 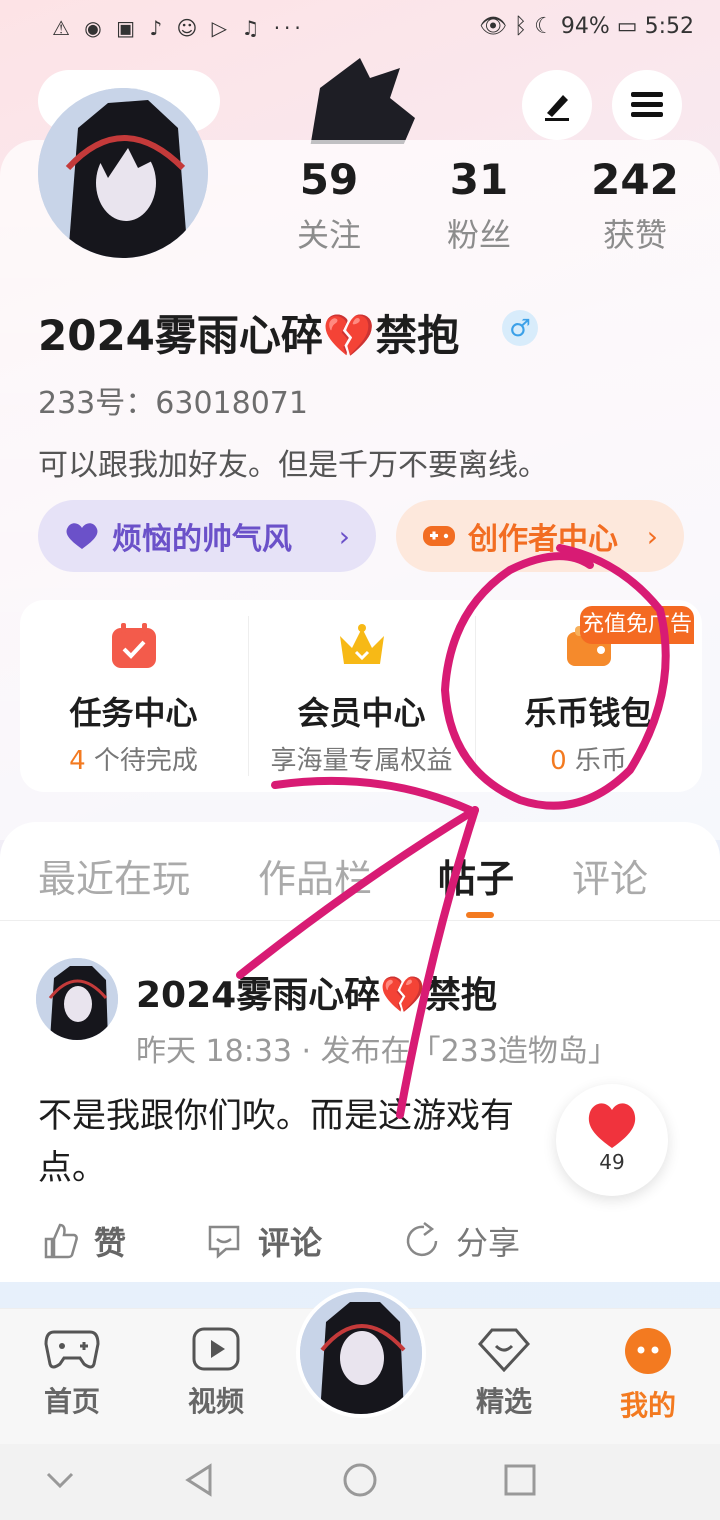 What do you see at coordinates (114, 875) in the screenshot?
I see `tab-recent: 最近在玩` at bounding box center [114, 875].